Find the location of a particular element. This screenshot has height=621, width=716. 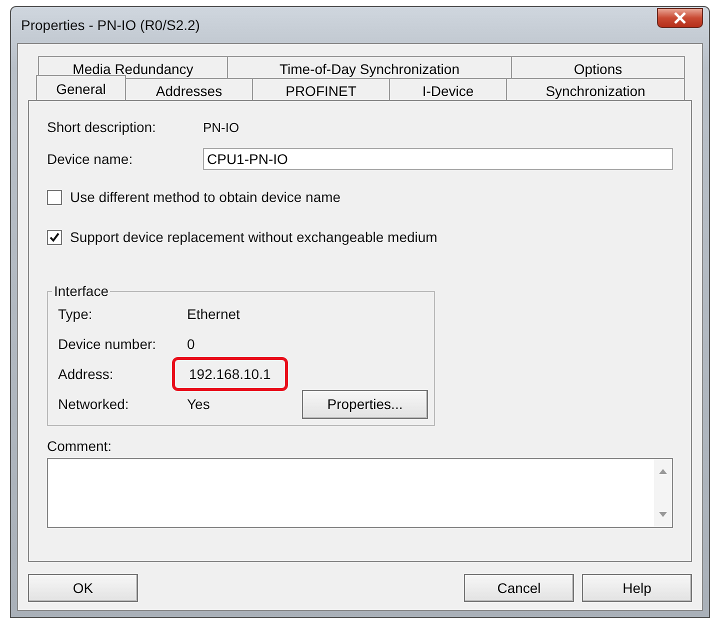

field-label: Device number: is located at coordinates (108, 344).